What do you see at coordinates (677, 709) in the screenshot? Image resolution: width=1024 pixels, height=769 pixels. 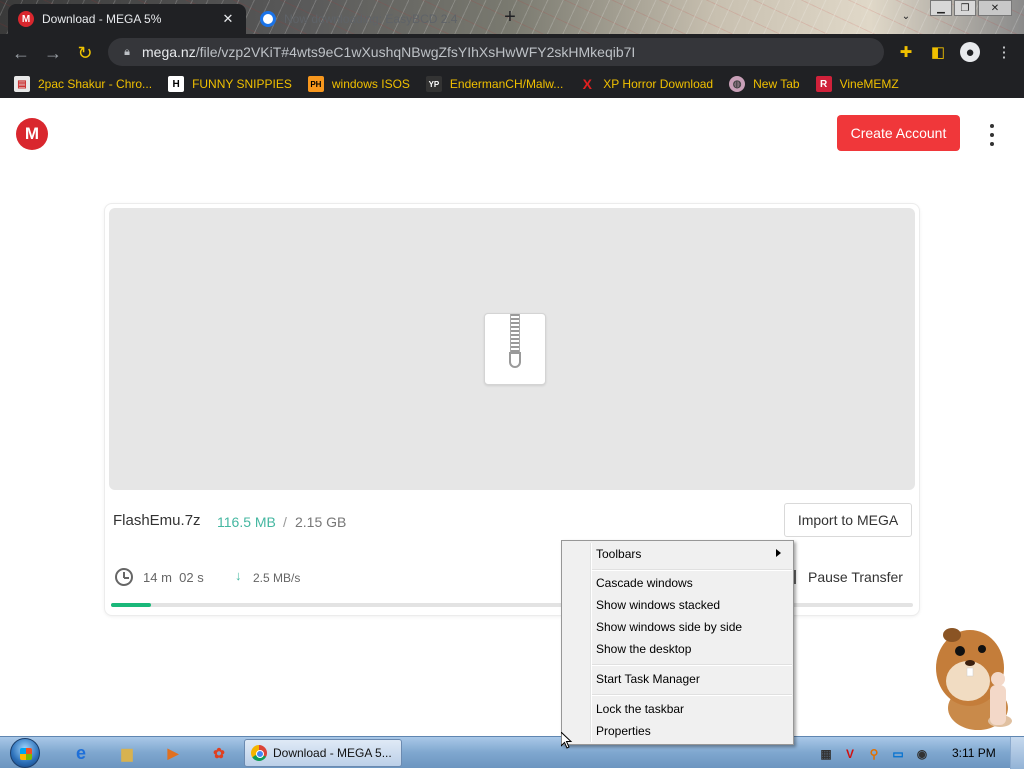 I see `menu-item-lock-the-taskbar: Lock the taskbar` at bounding box center [677, 709].